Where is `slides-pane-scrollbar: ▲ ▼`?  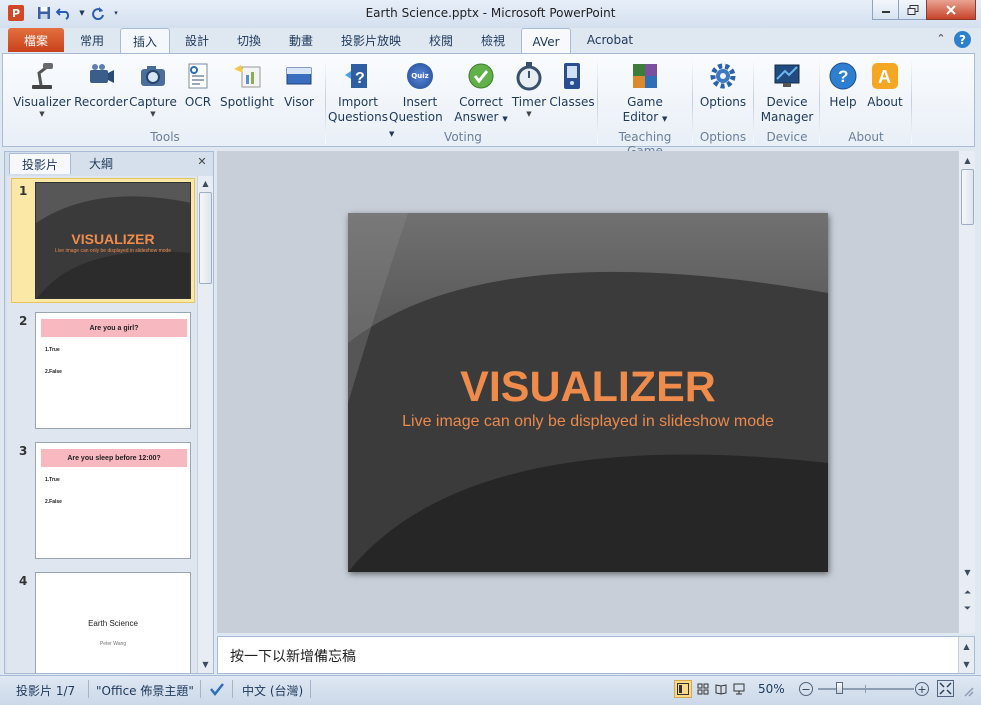
slides-pane-scrollbar: ▲ ▼ is located at coordinates (205, 424).